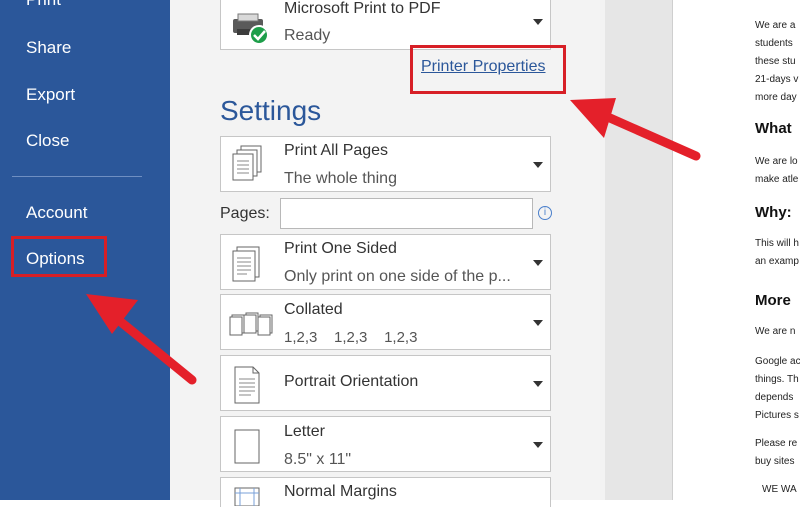  Describe the element at coordinates (141, 339) in the screenshot. I see `arrow-to-options` at that location.